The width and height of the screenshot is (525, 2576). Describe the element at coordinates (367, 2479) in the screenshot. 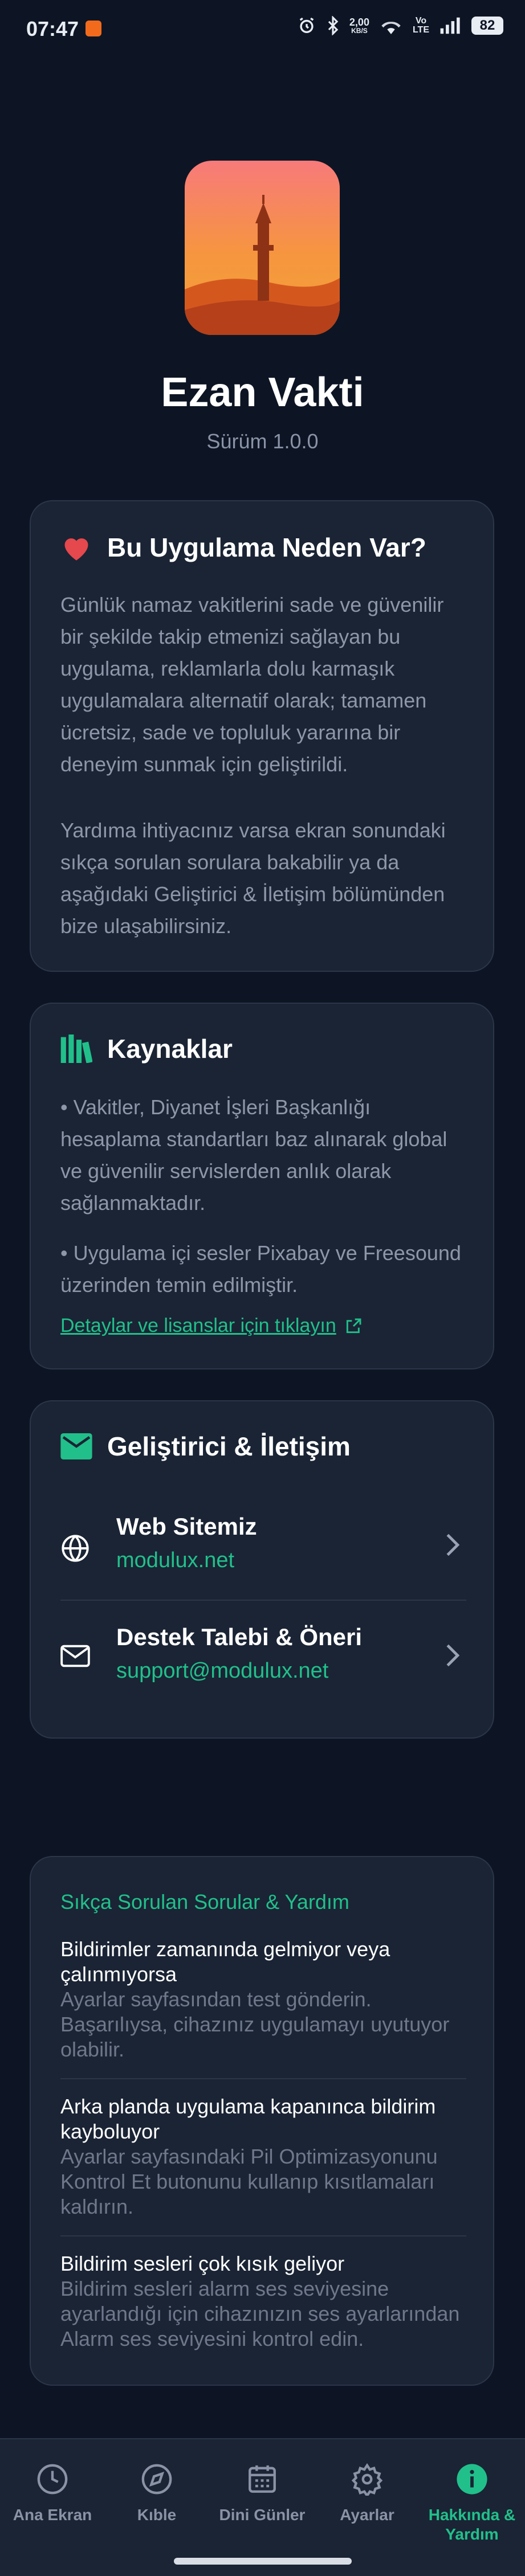

I see `gear-icon` at that location.